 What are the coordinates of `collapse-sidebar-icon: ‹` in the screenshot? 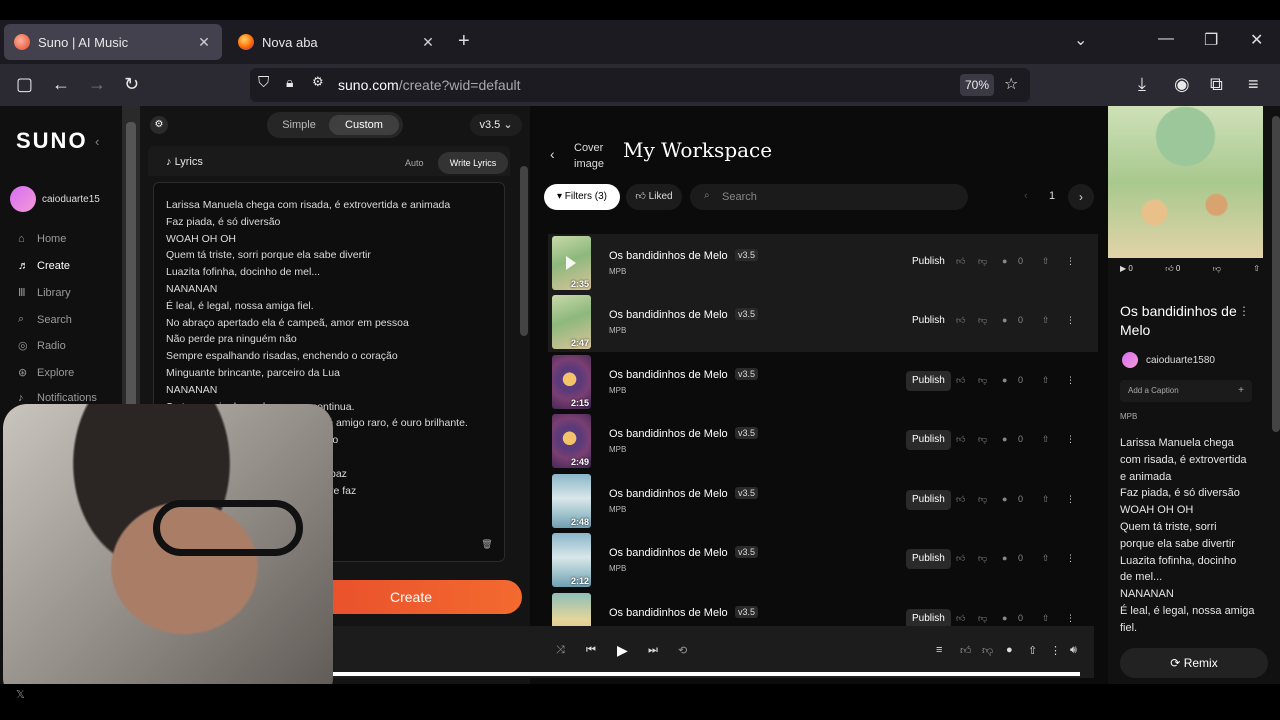 It's located at (97, 141).